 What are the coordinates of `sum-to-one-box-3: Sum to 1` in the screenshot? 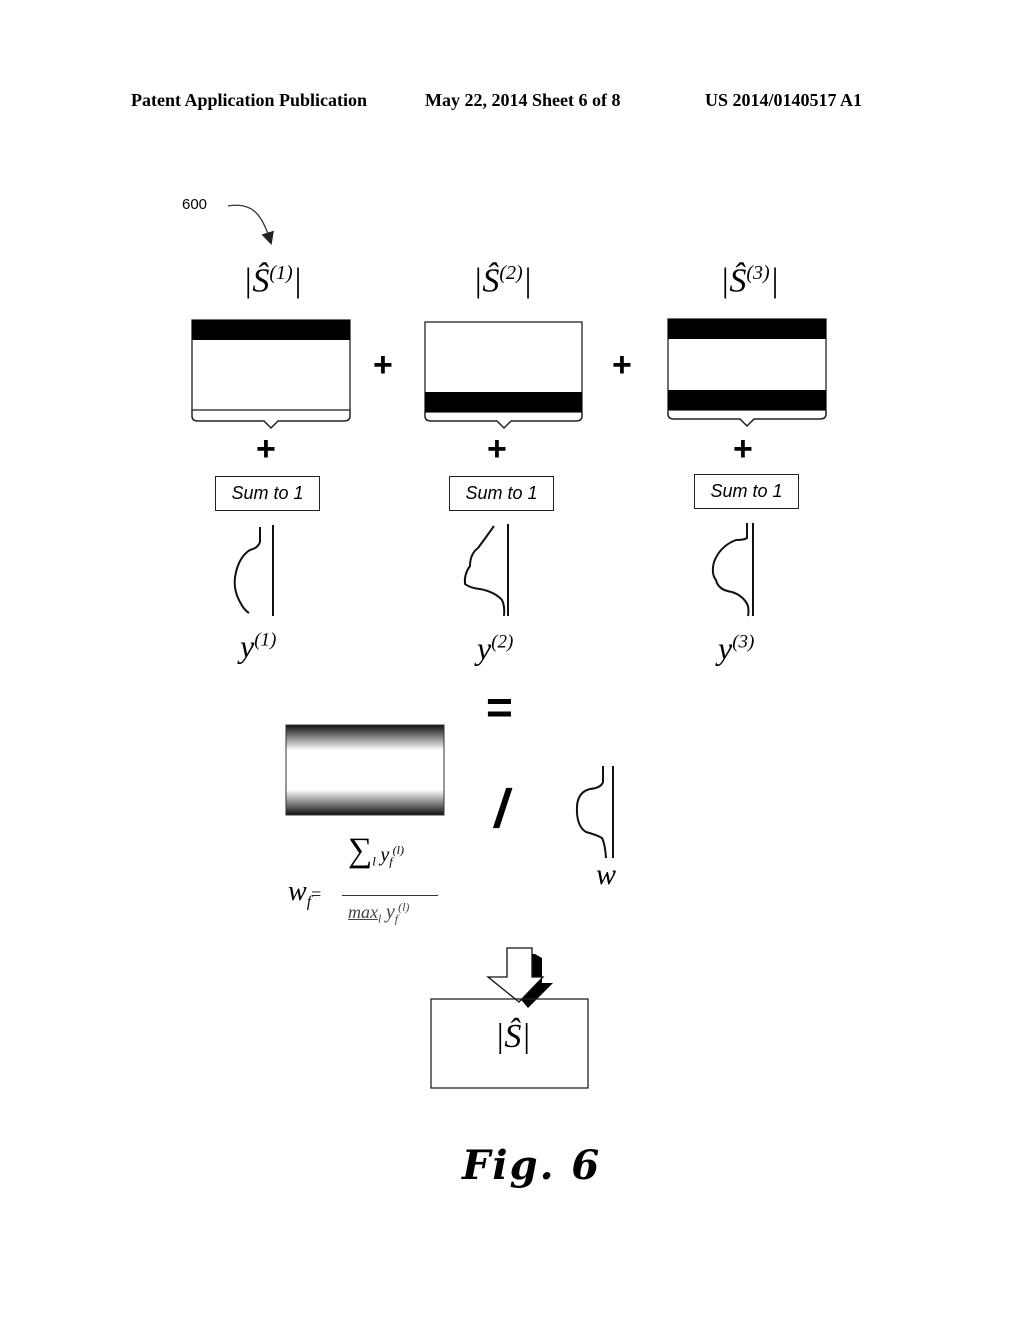 It's located at (746, 491).